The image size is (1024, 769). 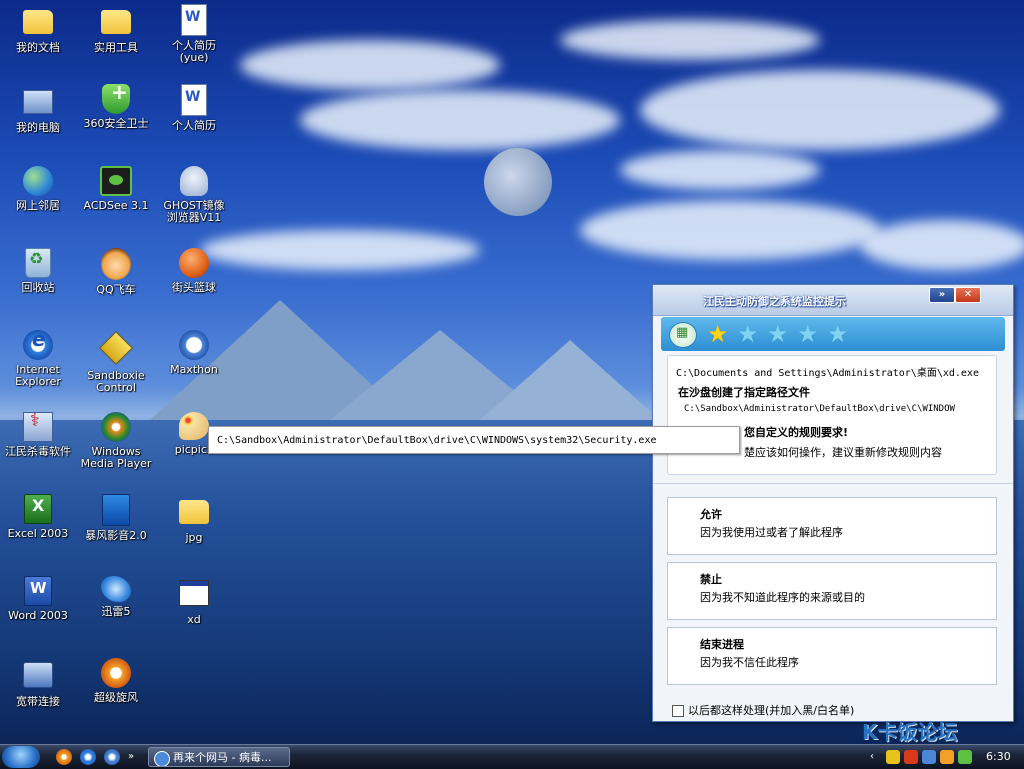 What do you see at coordinates (116, 681) in the screenshot?
I see `desktop-icon-tornado: 超级旋风` at bounding box center [116, 681].